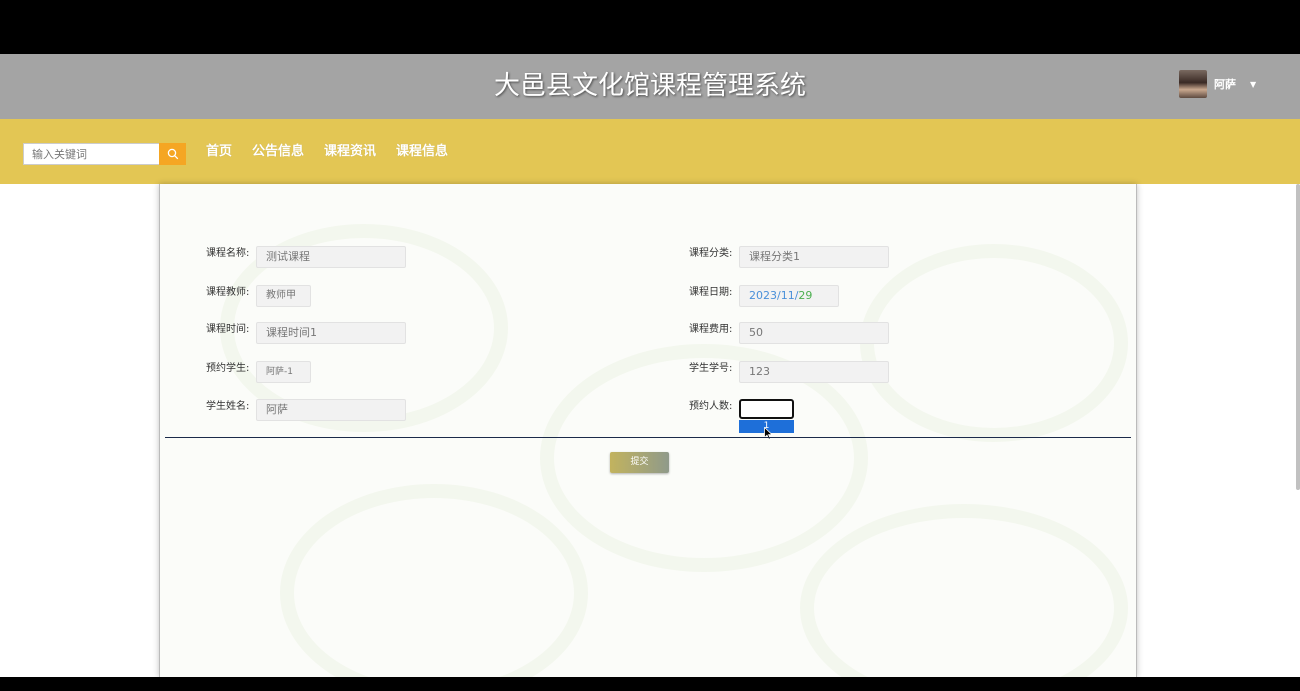 The image size is (1300, 691). I want to click on main-menu: 首页 公告信息 课程资讯 课程信息, so click(337, 152).